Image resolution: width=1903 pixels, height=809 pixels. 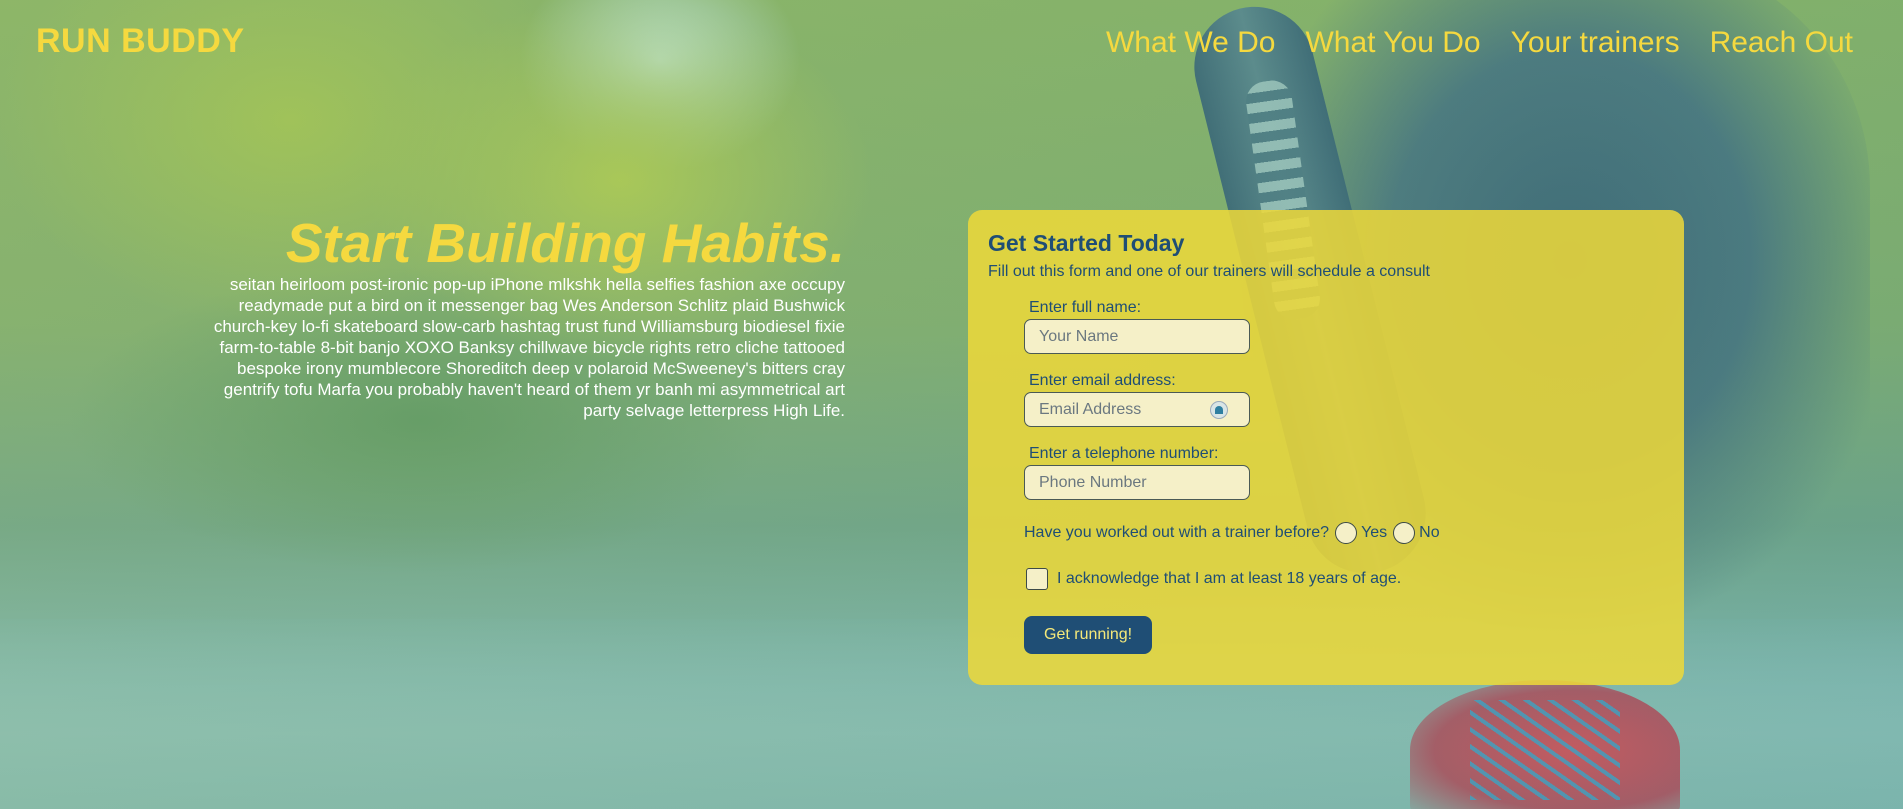 What do you see at coordinates (1344, 472) in the screenshot?
I see `phone-field-group: Enter a telephone number:` at bounding box center [1344, 472].